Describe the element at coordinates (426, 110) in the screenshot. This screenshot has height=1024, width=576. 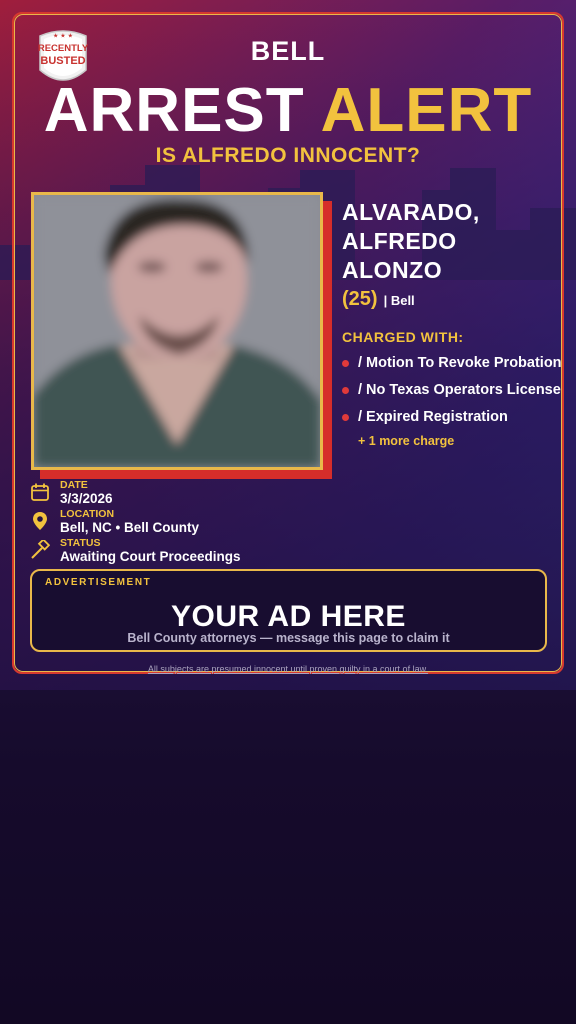
I see `headline-alert: ALERT` at that location.